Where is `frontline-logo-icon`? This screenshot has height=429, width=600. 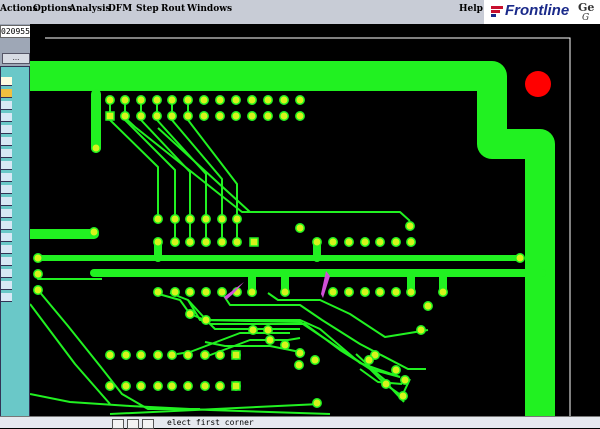 frontline-logo-icon is located at coordinates (497, 12).